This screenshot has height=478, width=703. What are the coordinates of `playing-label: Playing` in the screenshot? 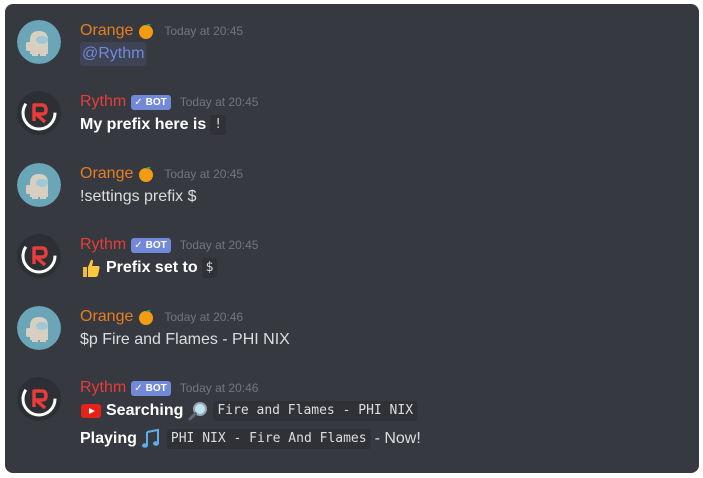 It's located at (108, 438).